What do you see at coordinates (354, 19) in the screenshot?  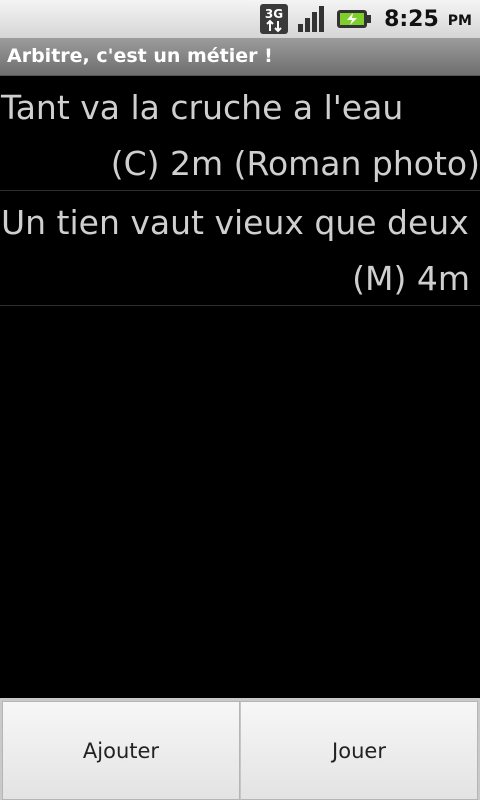 I see `battery-charging-icon` at bounding box center [354, 19].